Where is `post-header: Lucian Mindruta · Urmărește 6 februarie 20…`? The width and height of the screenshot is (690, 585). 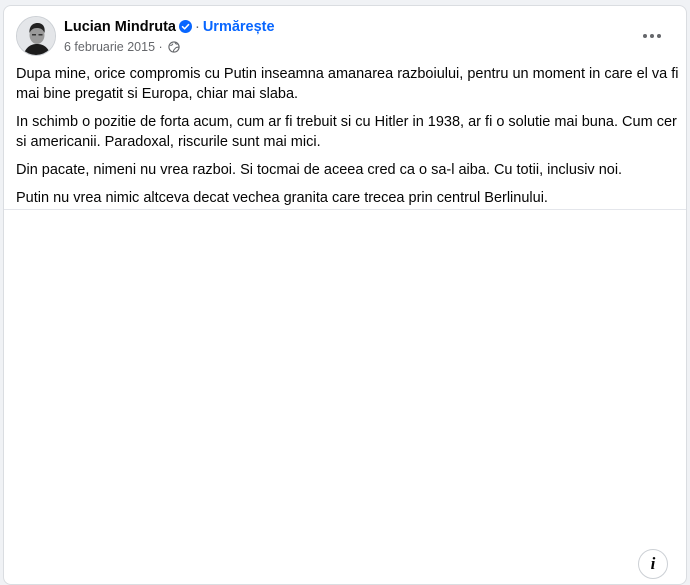 post-header: Lucian Mindruta · Urmărește 6 februarie 20… is located at coordinates (345, 37).